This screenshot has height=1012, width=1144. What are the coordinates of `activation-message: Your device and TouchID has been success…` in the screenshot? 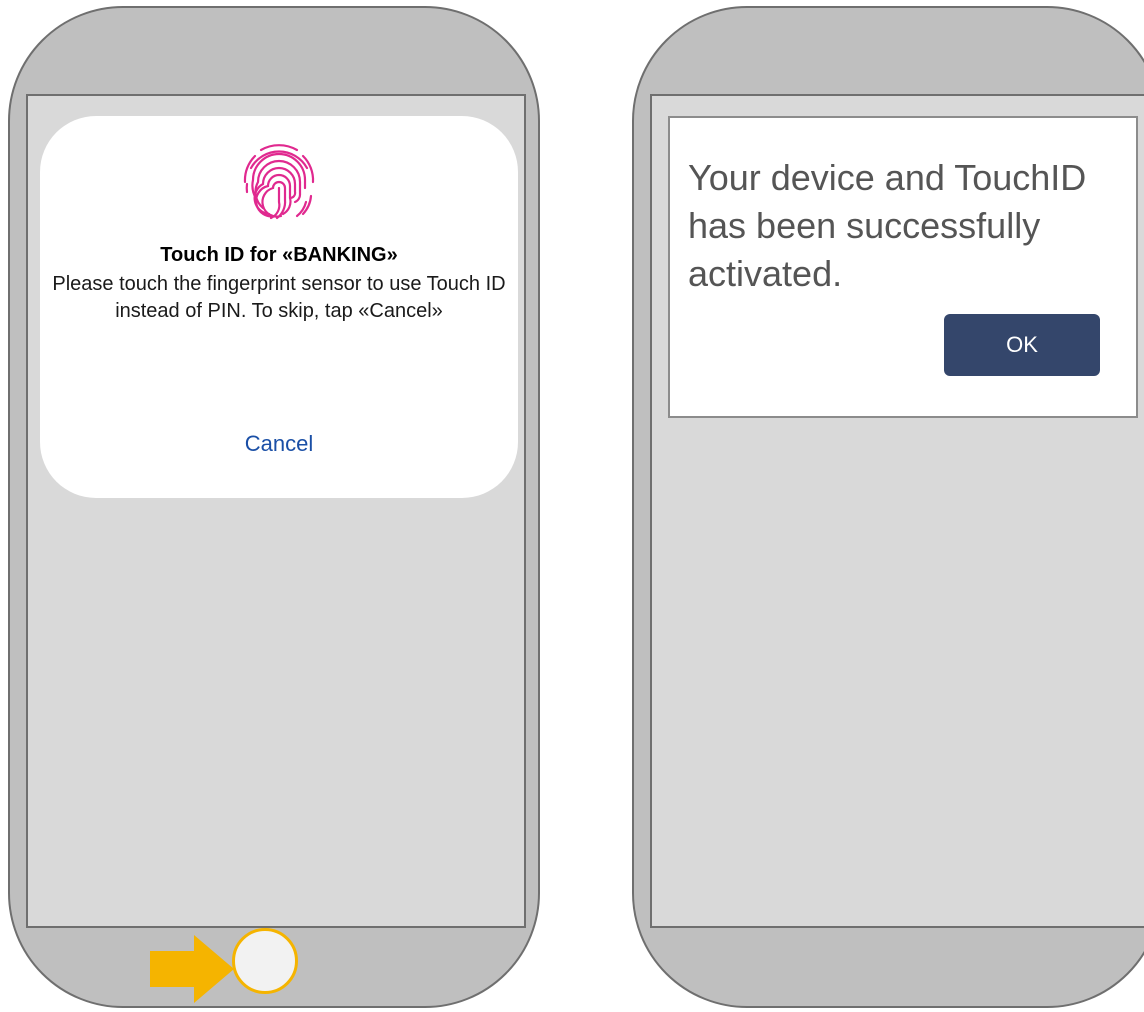 It's located at (887, 225).